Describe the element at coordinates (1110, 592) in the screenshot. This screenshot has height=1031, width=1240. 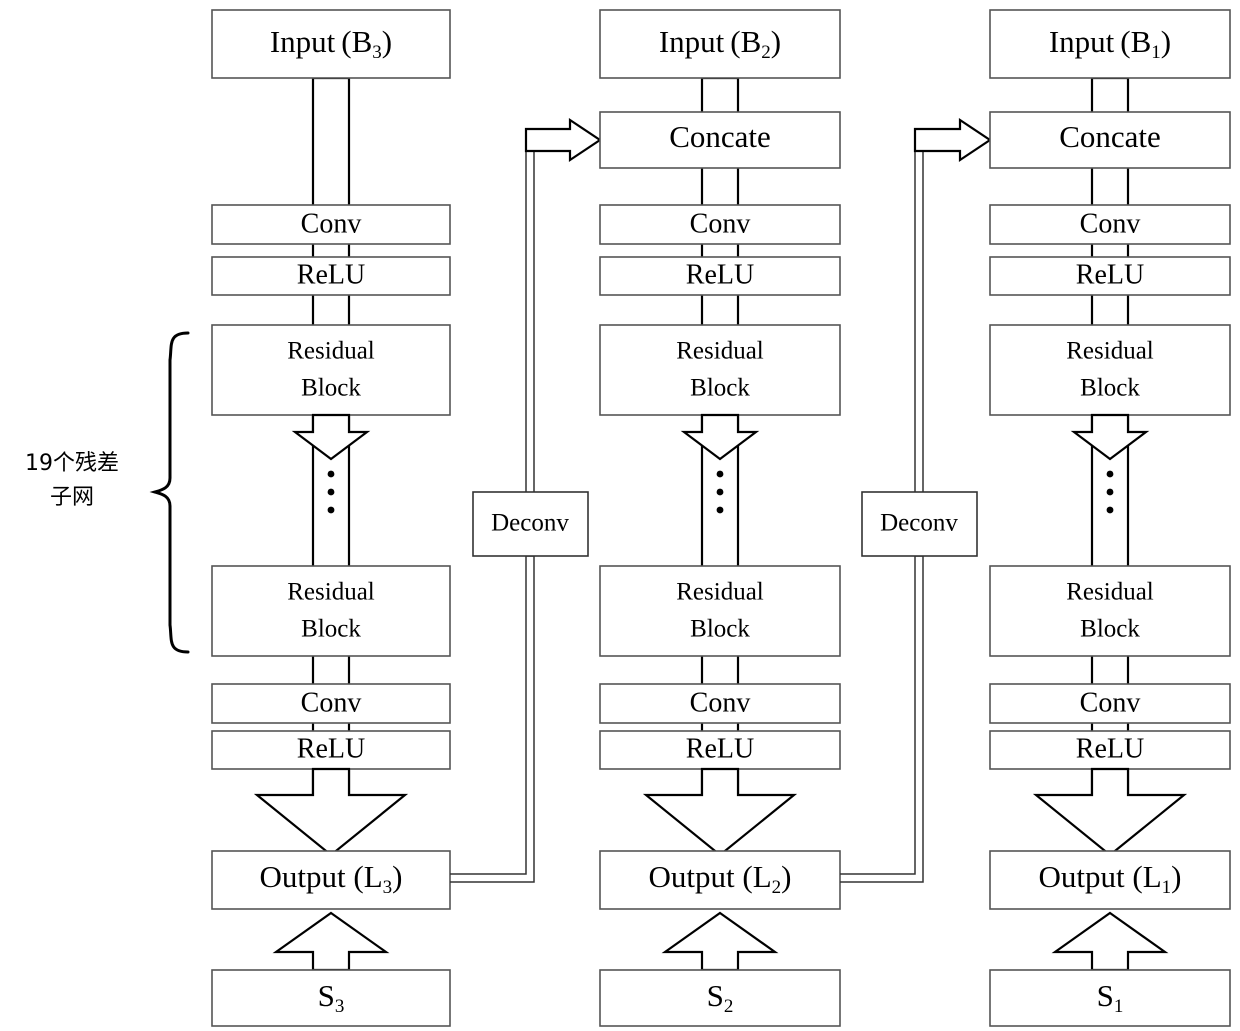
I see `col3-residual-bottom-line1: Residual` at that location.